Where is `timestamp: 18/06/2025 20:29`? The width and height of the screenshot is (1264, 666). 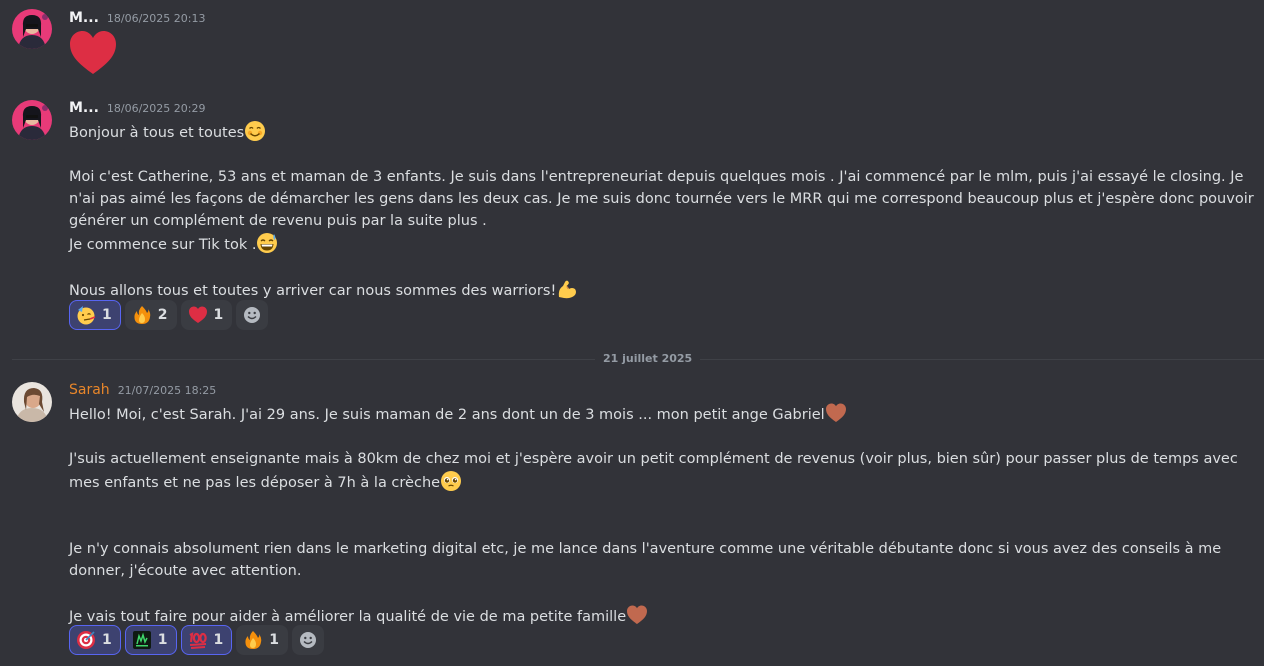
timestamp: 18/06/2025 20:29 is located at coordinates (156, 108).